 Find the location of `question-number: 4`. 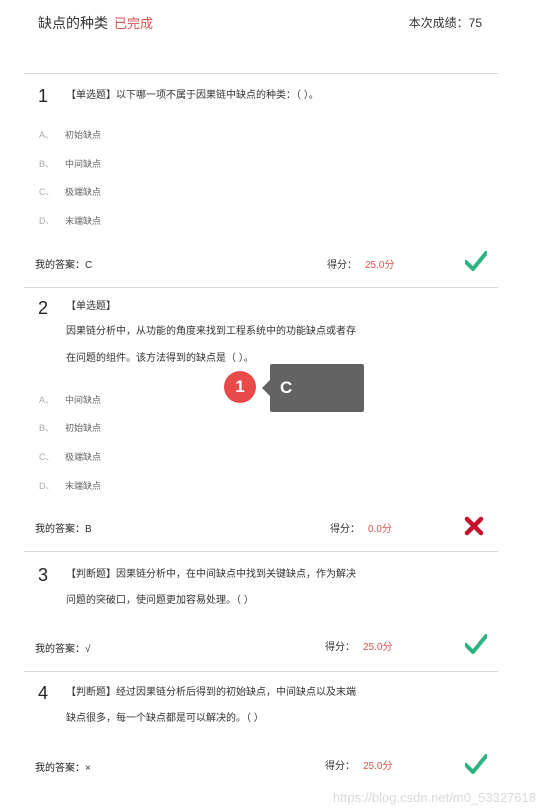

question-number: 4 is located at coordinates (43, 693).